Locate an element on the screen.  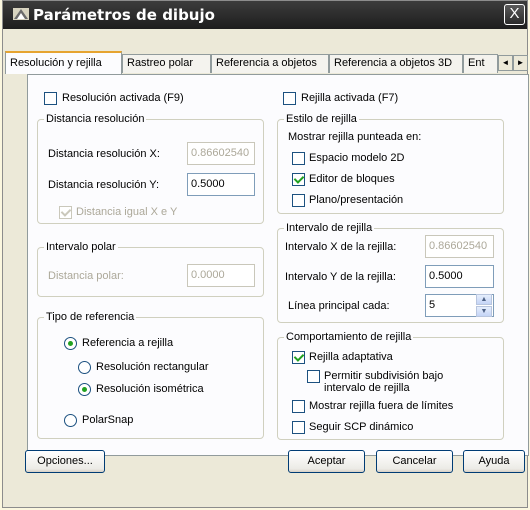
tab-dynamic-input: Ent is located at coordinates (480, 63).